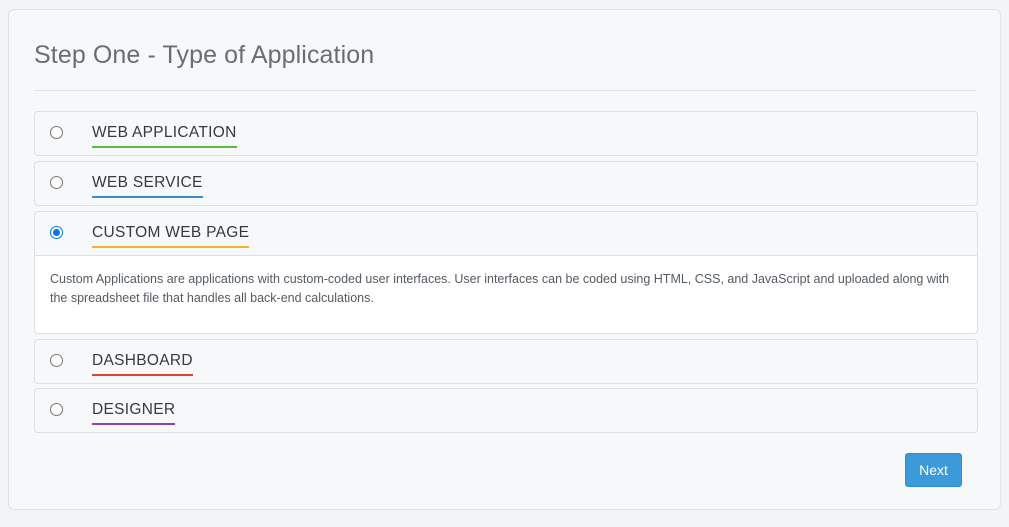  Describe the element at coordinates (204, 55) in the screenshot. I see `page-title: Step One - Type of Application` at that location.